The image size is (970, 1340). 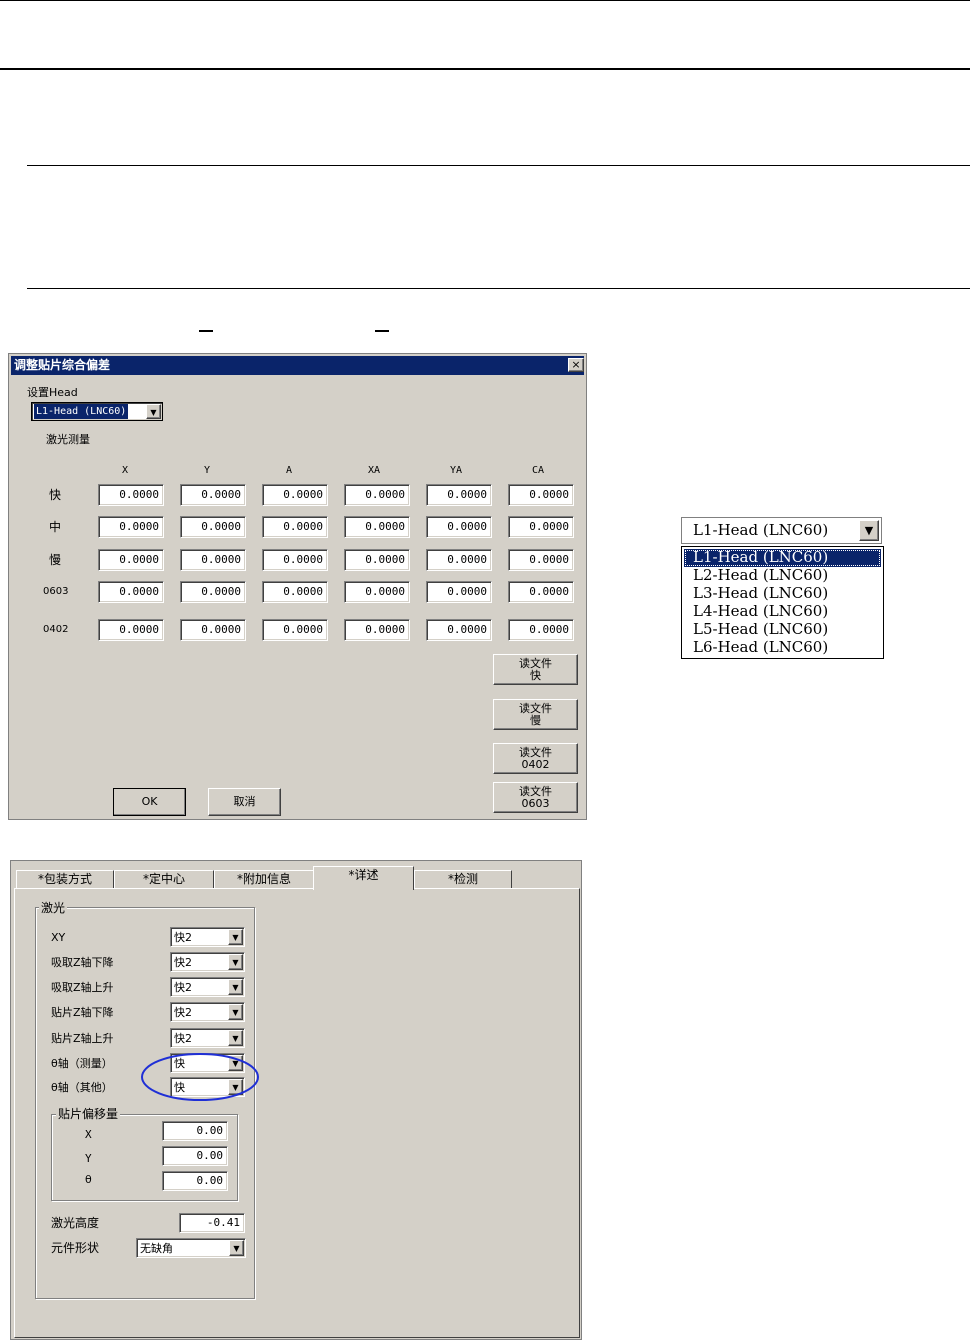 I want to click on read-file-slow-button: 读文件 慢, so click(x=535, y=714).